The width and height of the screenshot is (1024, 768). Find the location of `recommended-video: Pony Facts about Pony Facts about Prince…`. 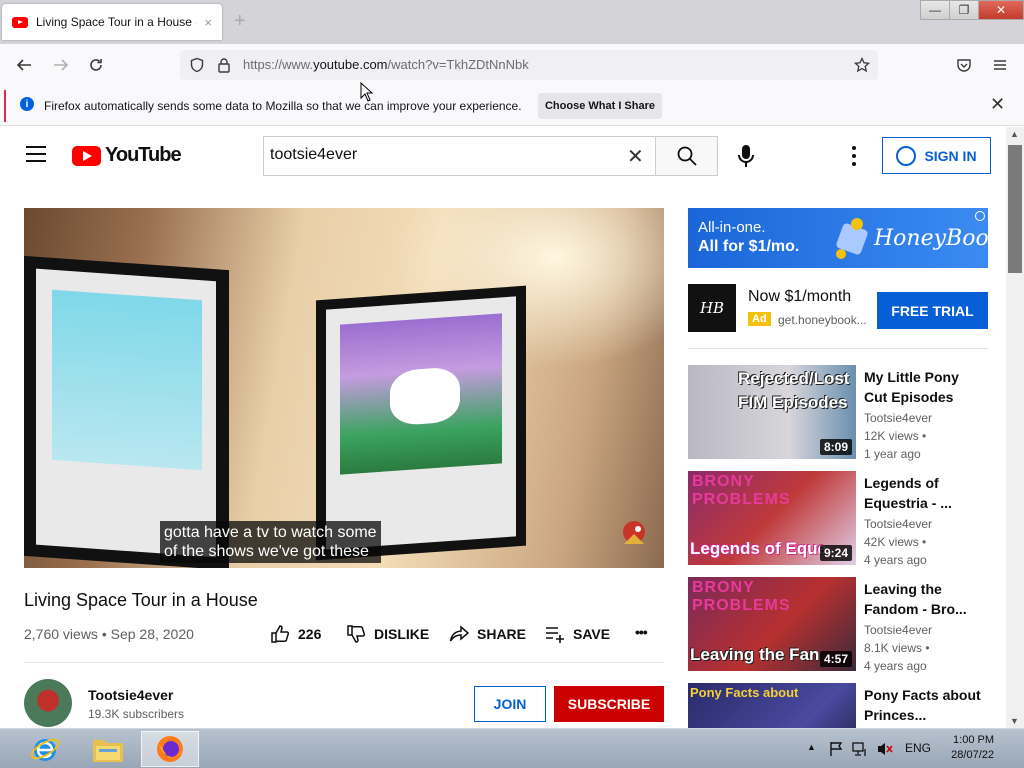

recommended-video: Pony Facts about Pony Facts about Prince… is located at coordinates (838, 705).